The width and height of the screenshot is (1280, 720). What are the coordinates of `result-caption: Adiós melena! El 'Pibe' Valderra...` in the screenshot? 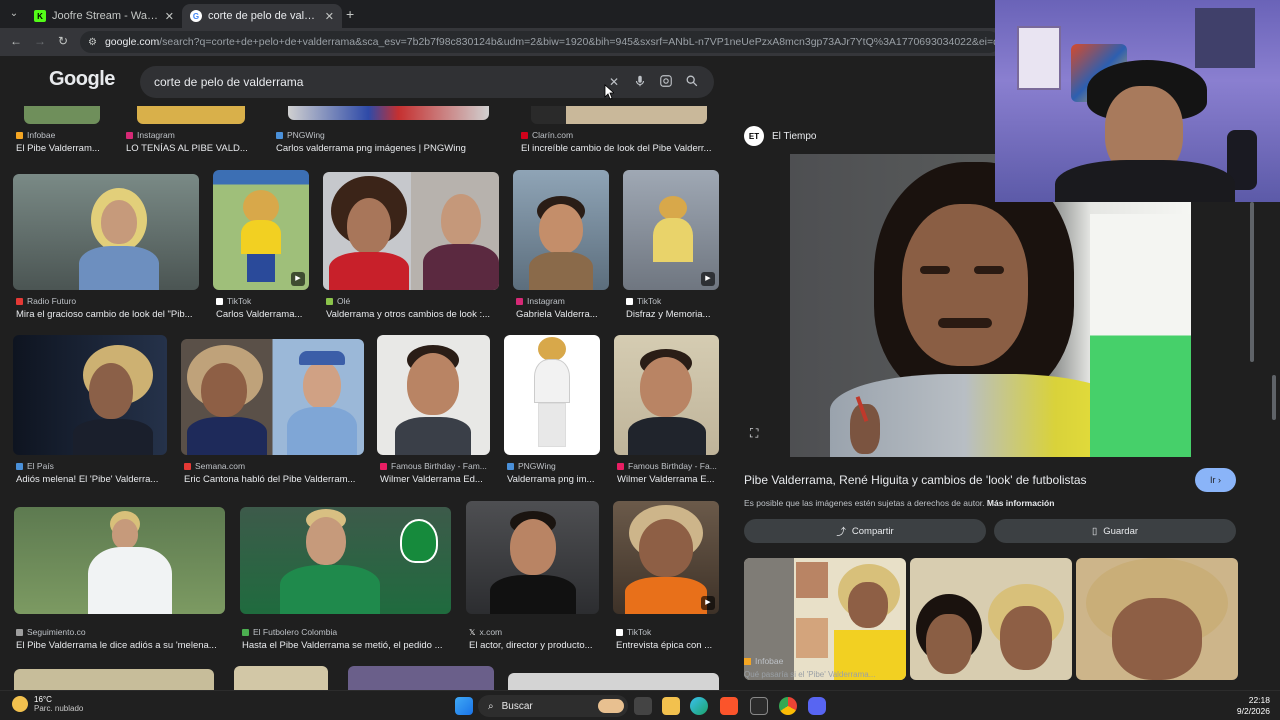 It's located at (91, 479).